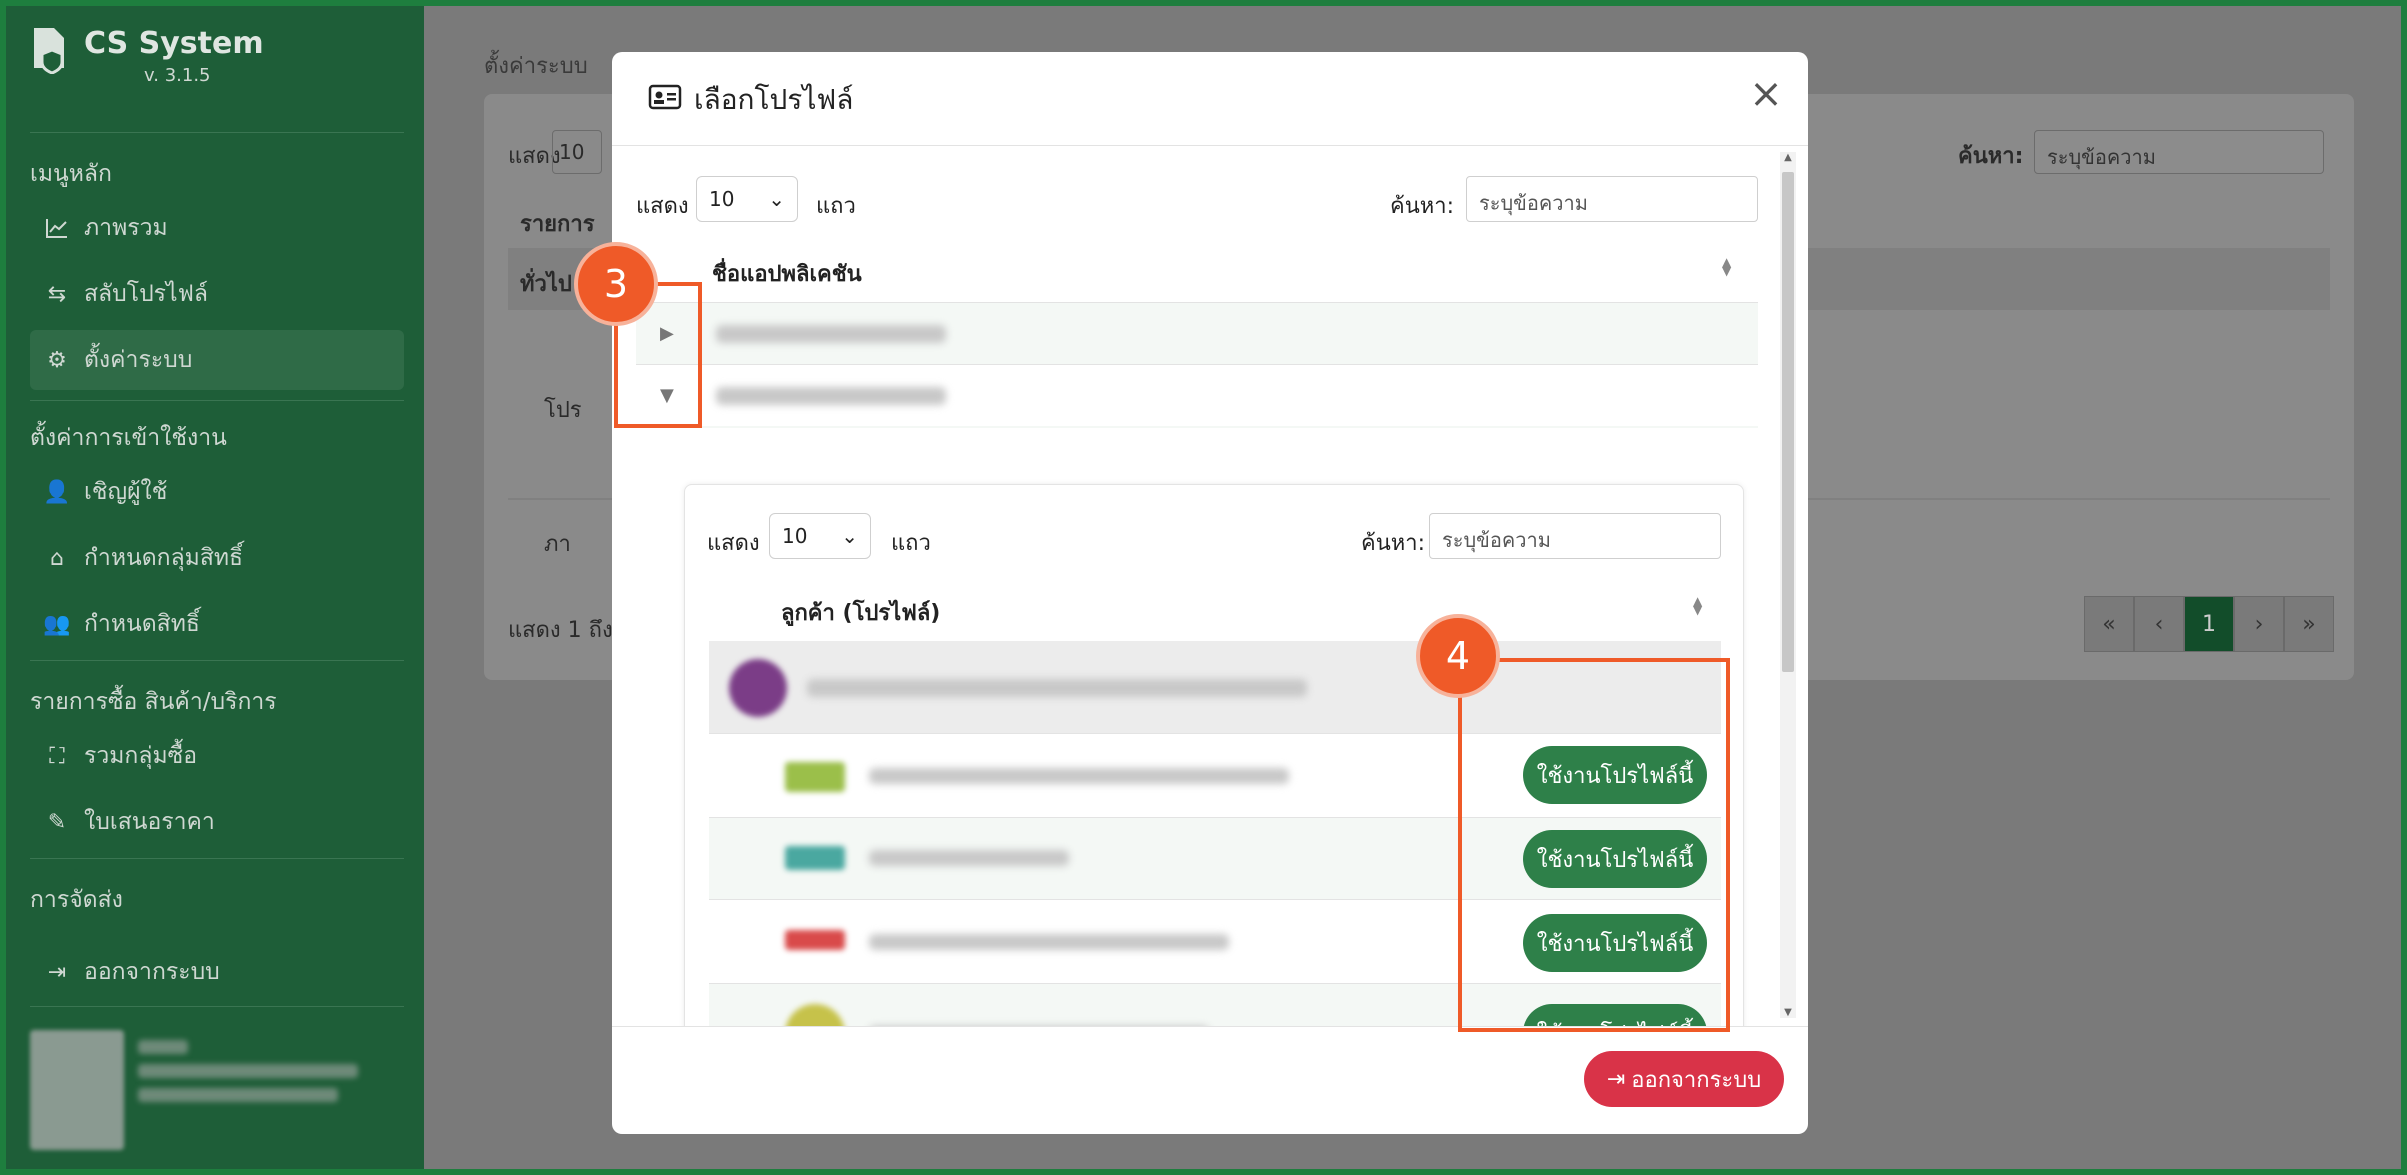 The width and height of the screenshot is (2407, 1175). Describe the element at coordinates (248, 1090) in the screenshot. I see `user-info-redacted` at that location.